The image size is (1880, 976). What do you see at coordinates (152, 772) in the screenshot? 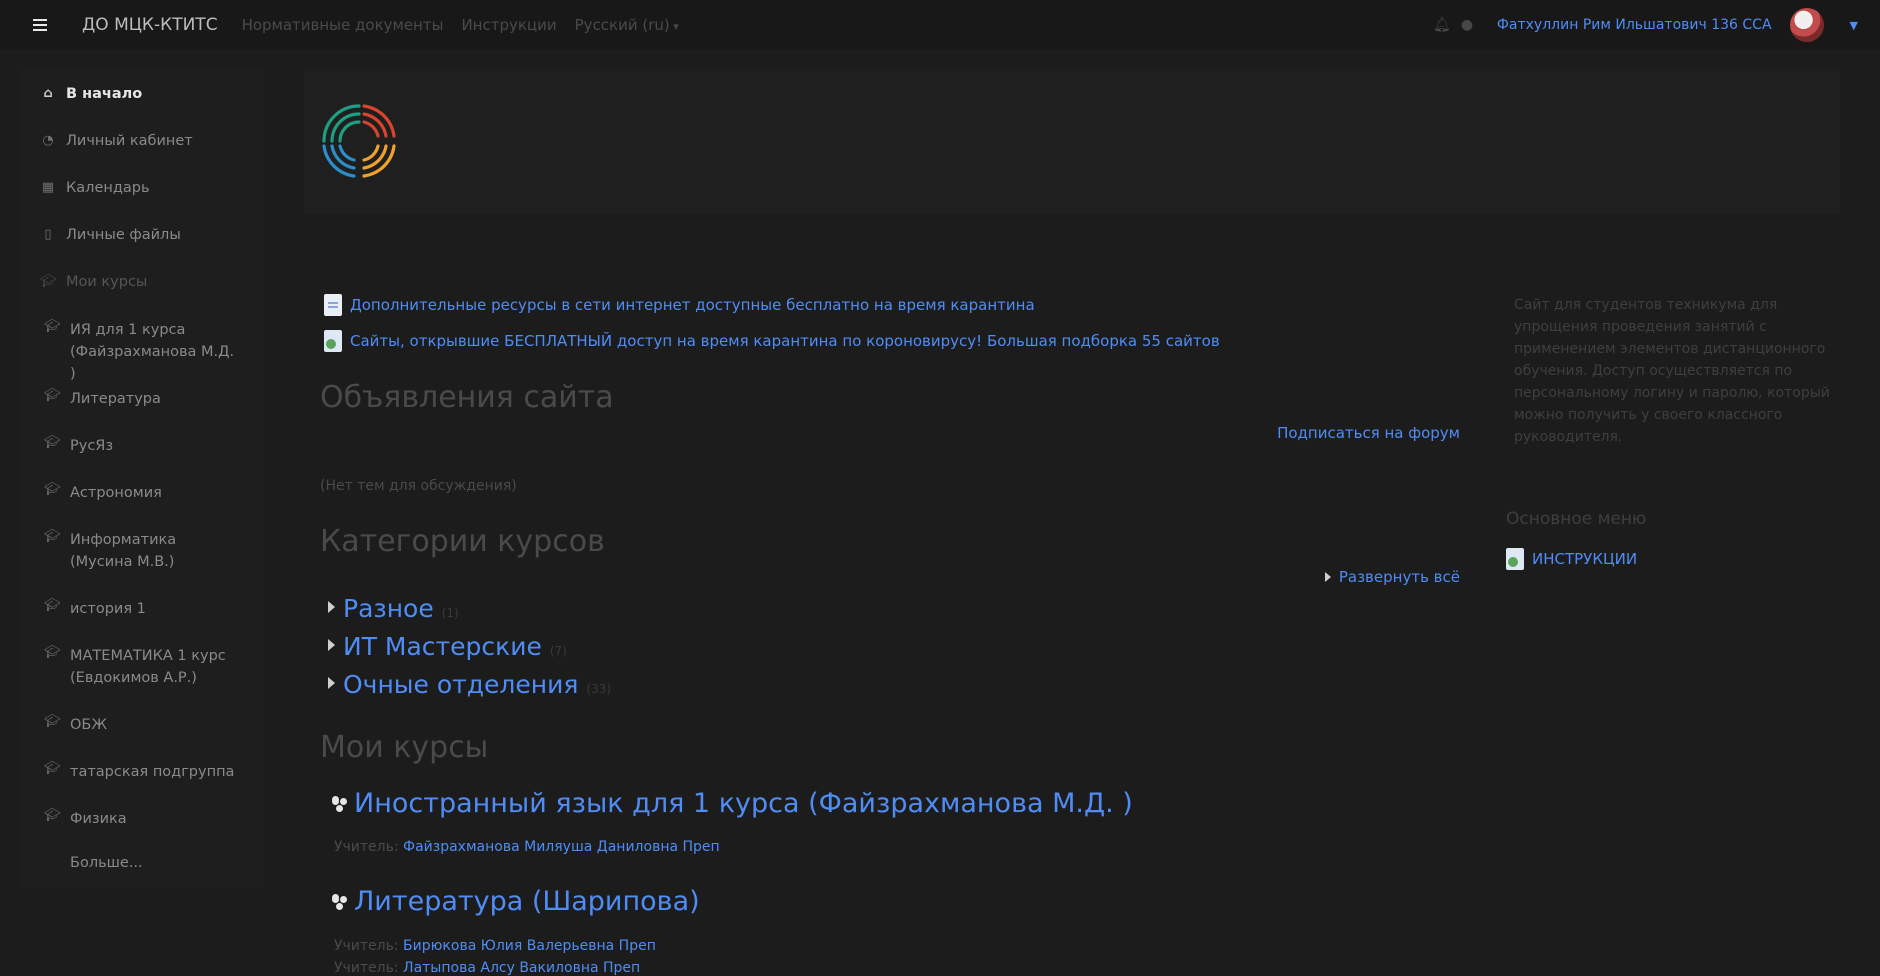
I see `sidebar-course-label: татарская подгруппа` at bounding box center [152, 772].